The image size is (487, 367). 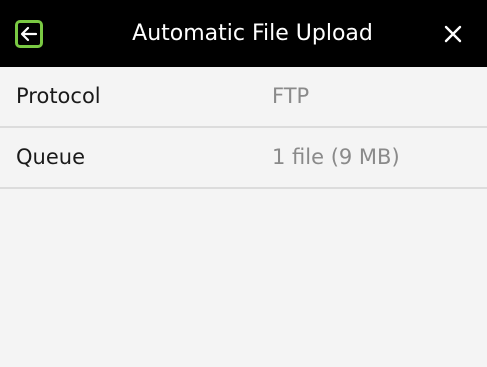 What do you see at coordinates (58, 96) in the screenshot?
I see `setting-label: Protocol` at bounding box center [58, 96].